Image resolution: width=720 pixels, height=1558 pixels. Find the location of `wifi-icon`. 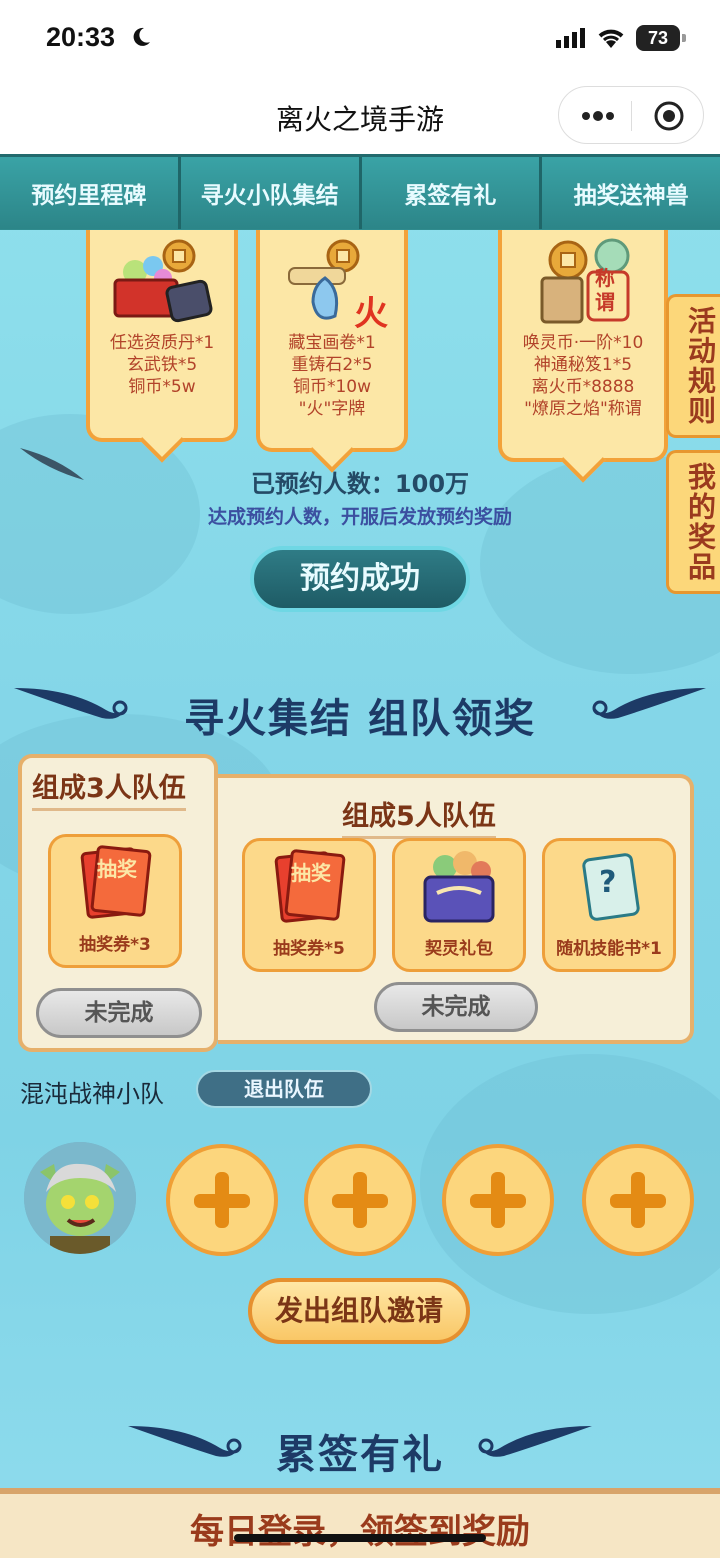

wifi-icon is located at coordinates (611, 38).